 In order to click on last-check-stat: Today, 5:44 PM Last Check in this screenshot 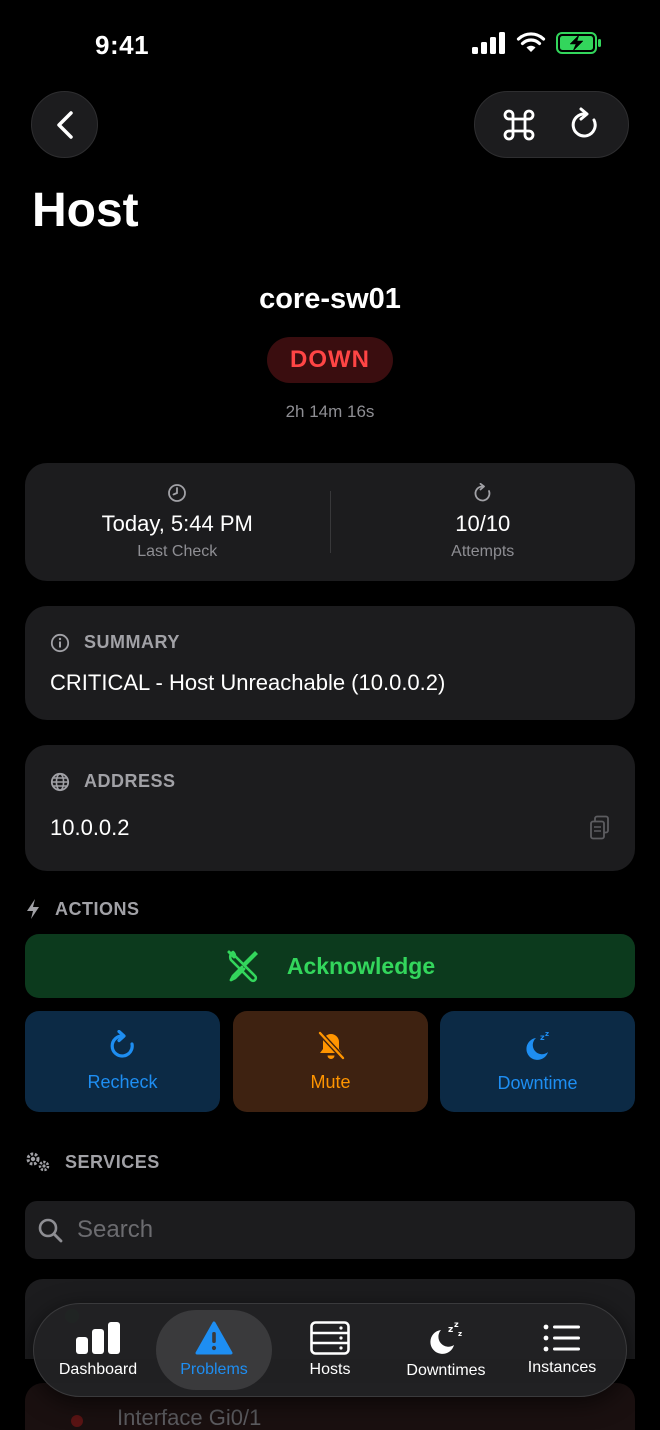, I will do `click(177, 522)`.